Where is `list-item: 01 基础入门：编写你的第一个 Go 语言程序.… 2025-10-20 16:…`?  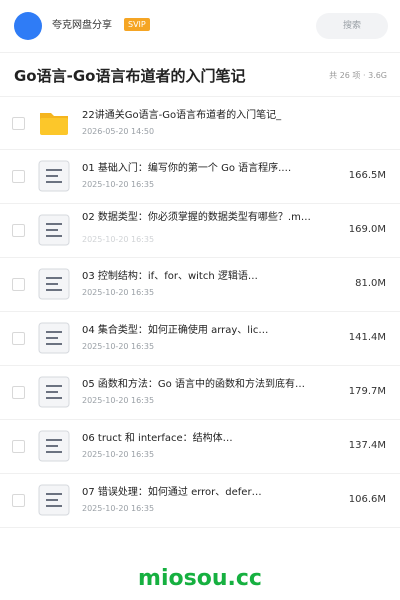
list-item: 01 基础入门：编写你的第一个 Go 语言程序.… 2025-10-20 16:… is located at coordinates (200, 177).